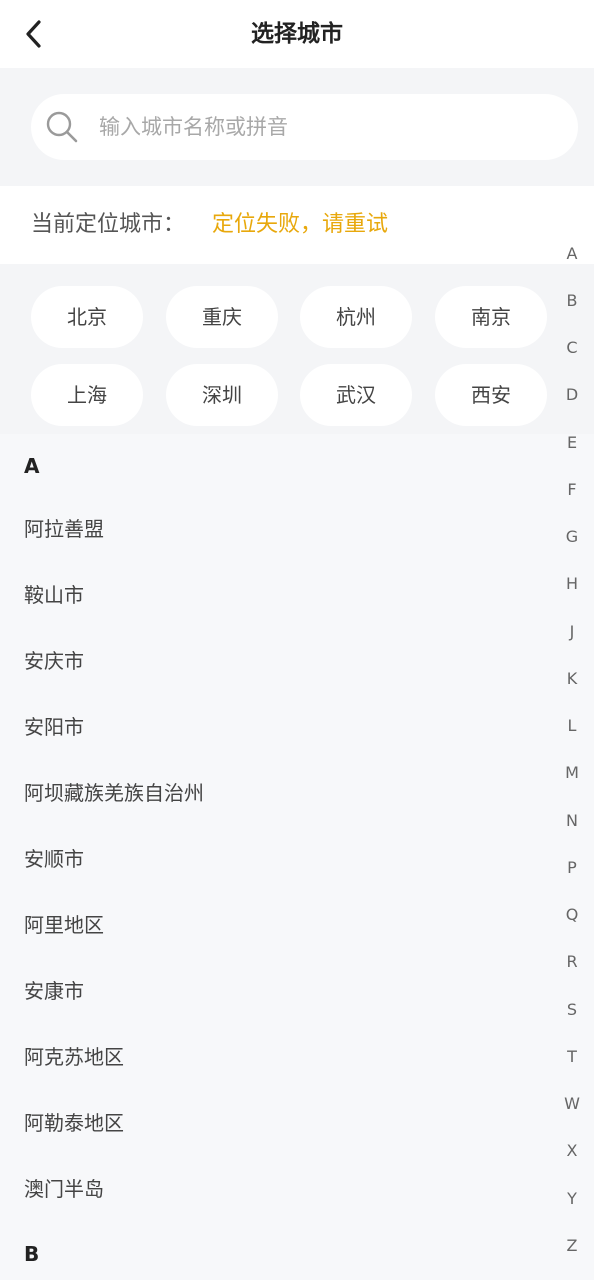 The image size is (594, 1280). What do you see at coordinates (572, 773) in the screenshot?
I see `index-letter: M` at bounding box center [572, 773].